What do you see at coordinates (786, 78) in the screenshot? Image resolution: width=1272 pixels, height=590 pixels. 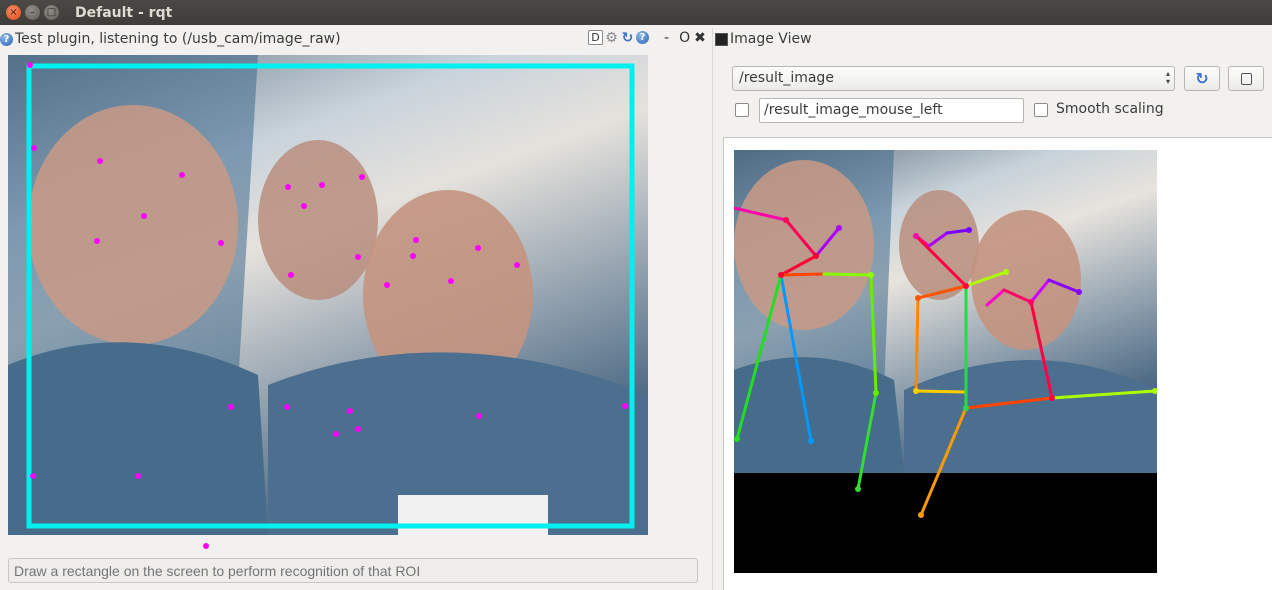 I see `topic-select-value: /result_image` at bounding box center [786, 78].